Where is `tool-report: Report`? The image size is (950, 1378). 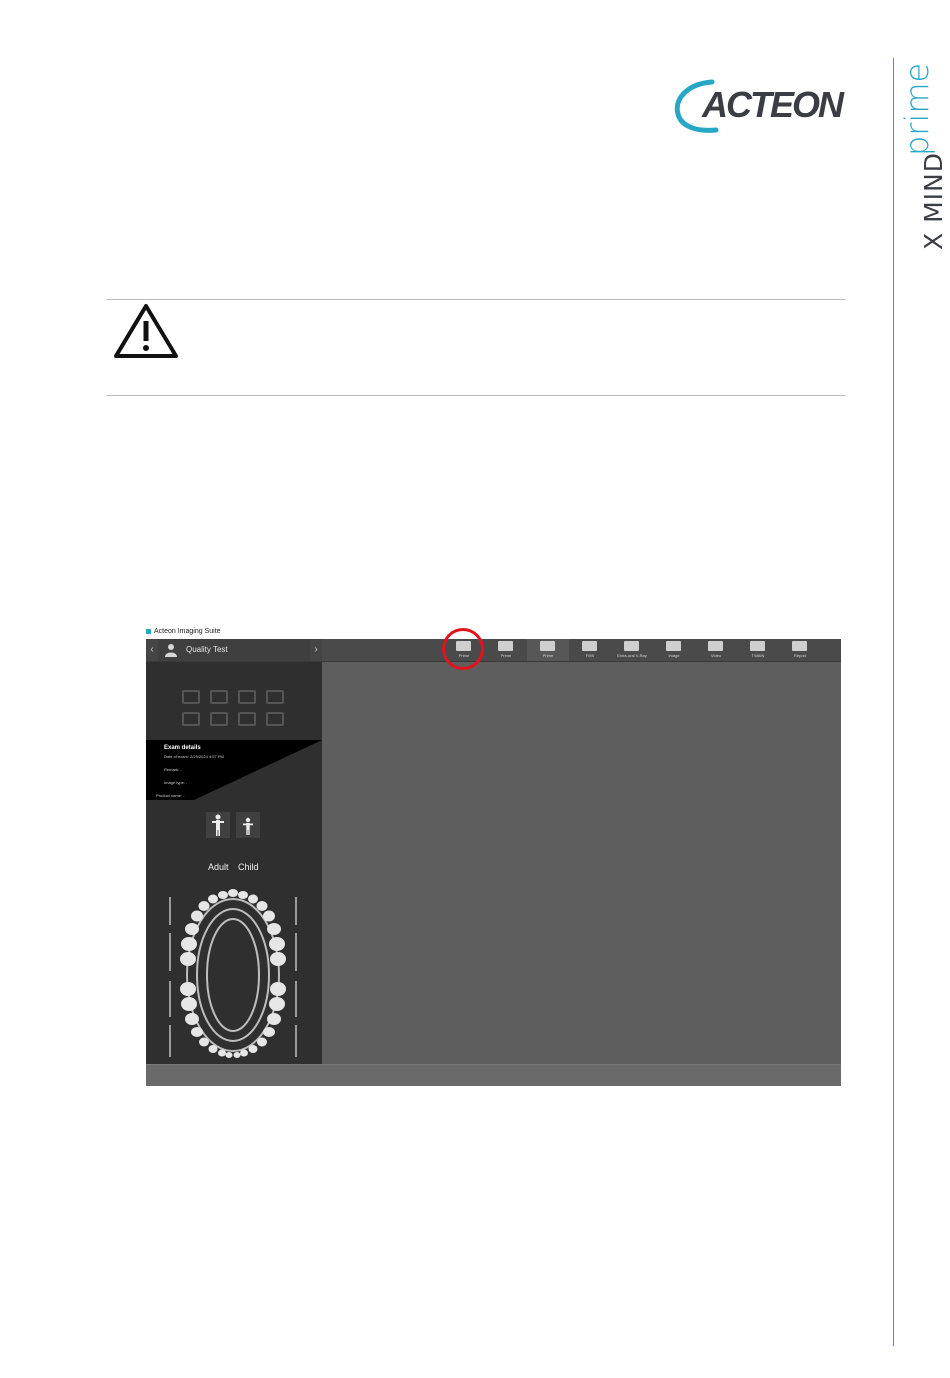 tool-report: Report is located at coordinates (800, 650).